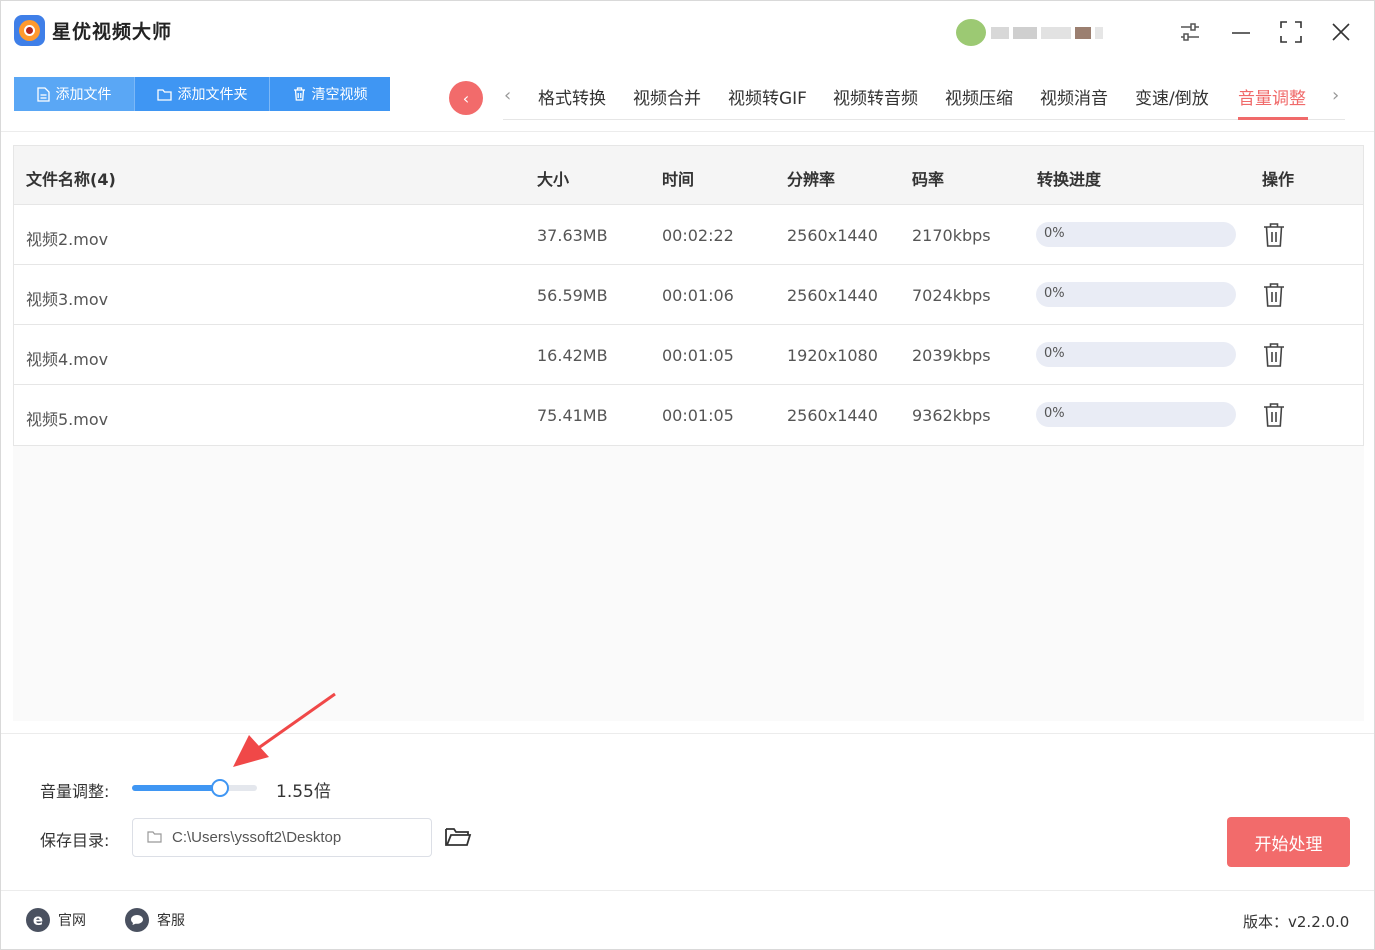 This screenshot has width=1375, height=950. I want to click on file-toolbar: 添加文件 添加文件夹 清空视频, so click(202, 94).